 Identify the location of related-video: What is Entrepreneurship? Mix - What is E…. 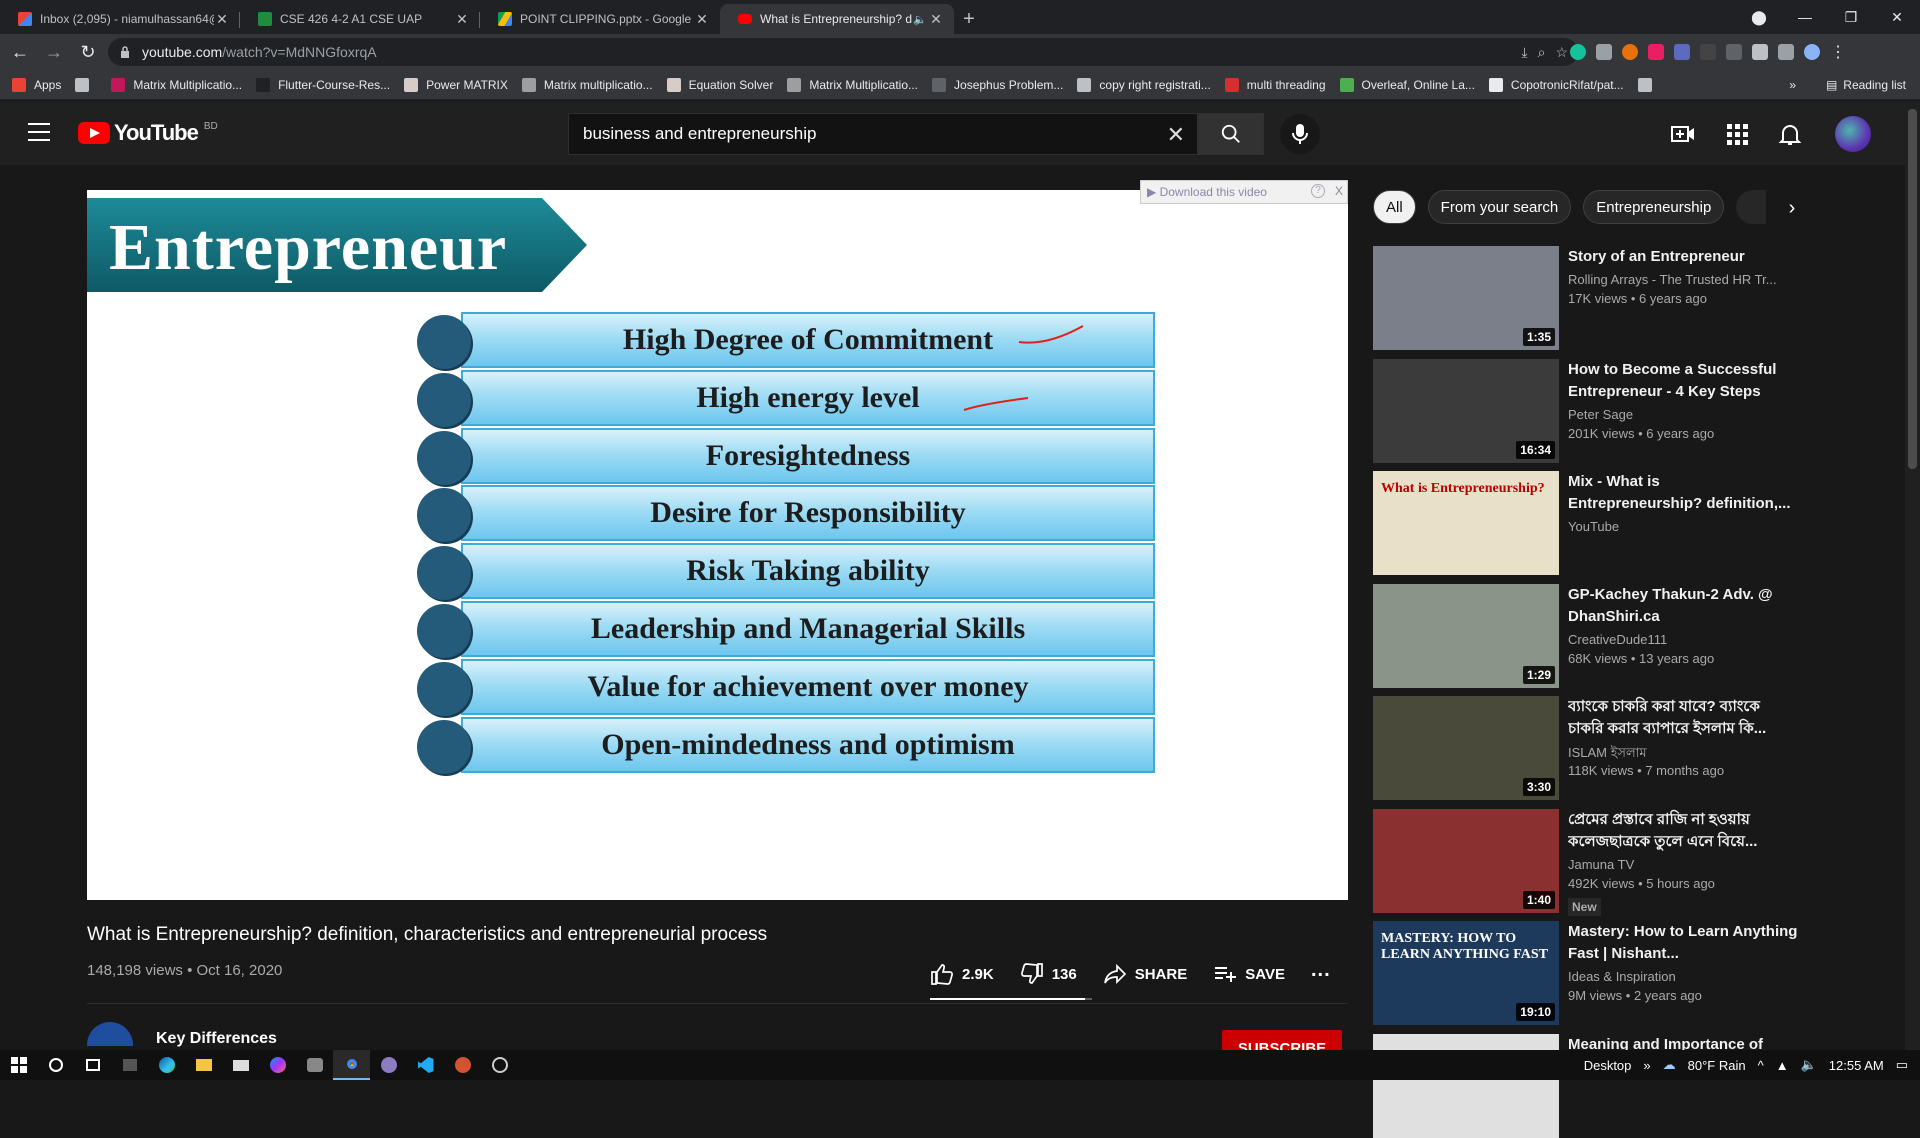
(1593, 523).